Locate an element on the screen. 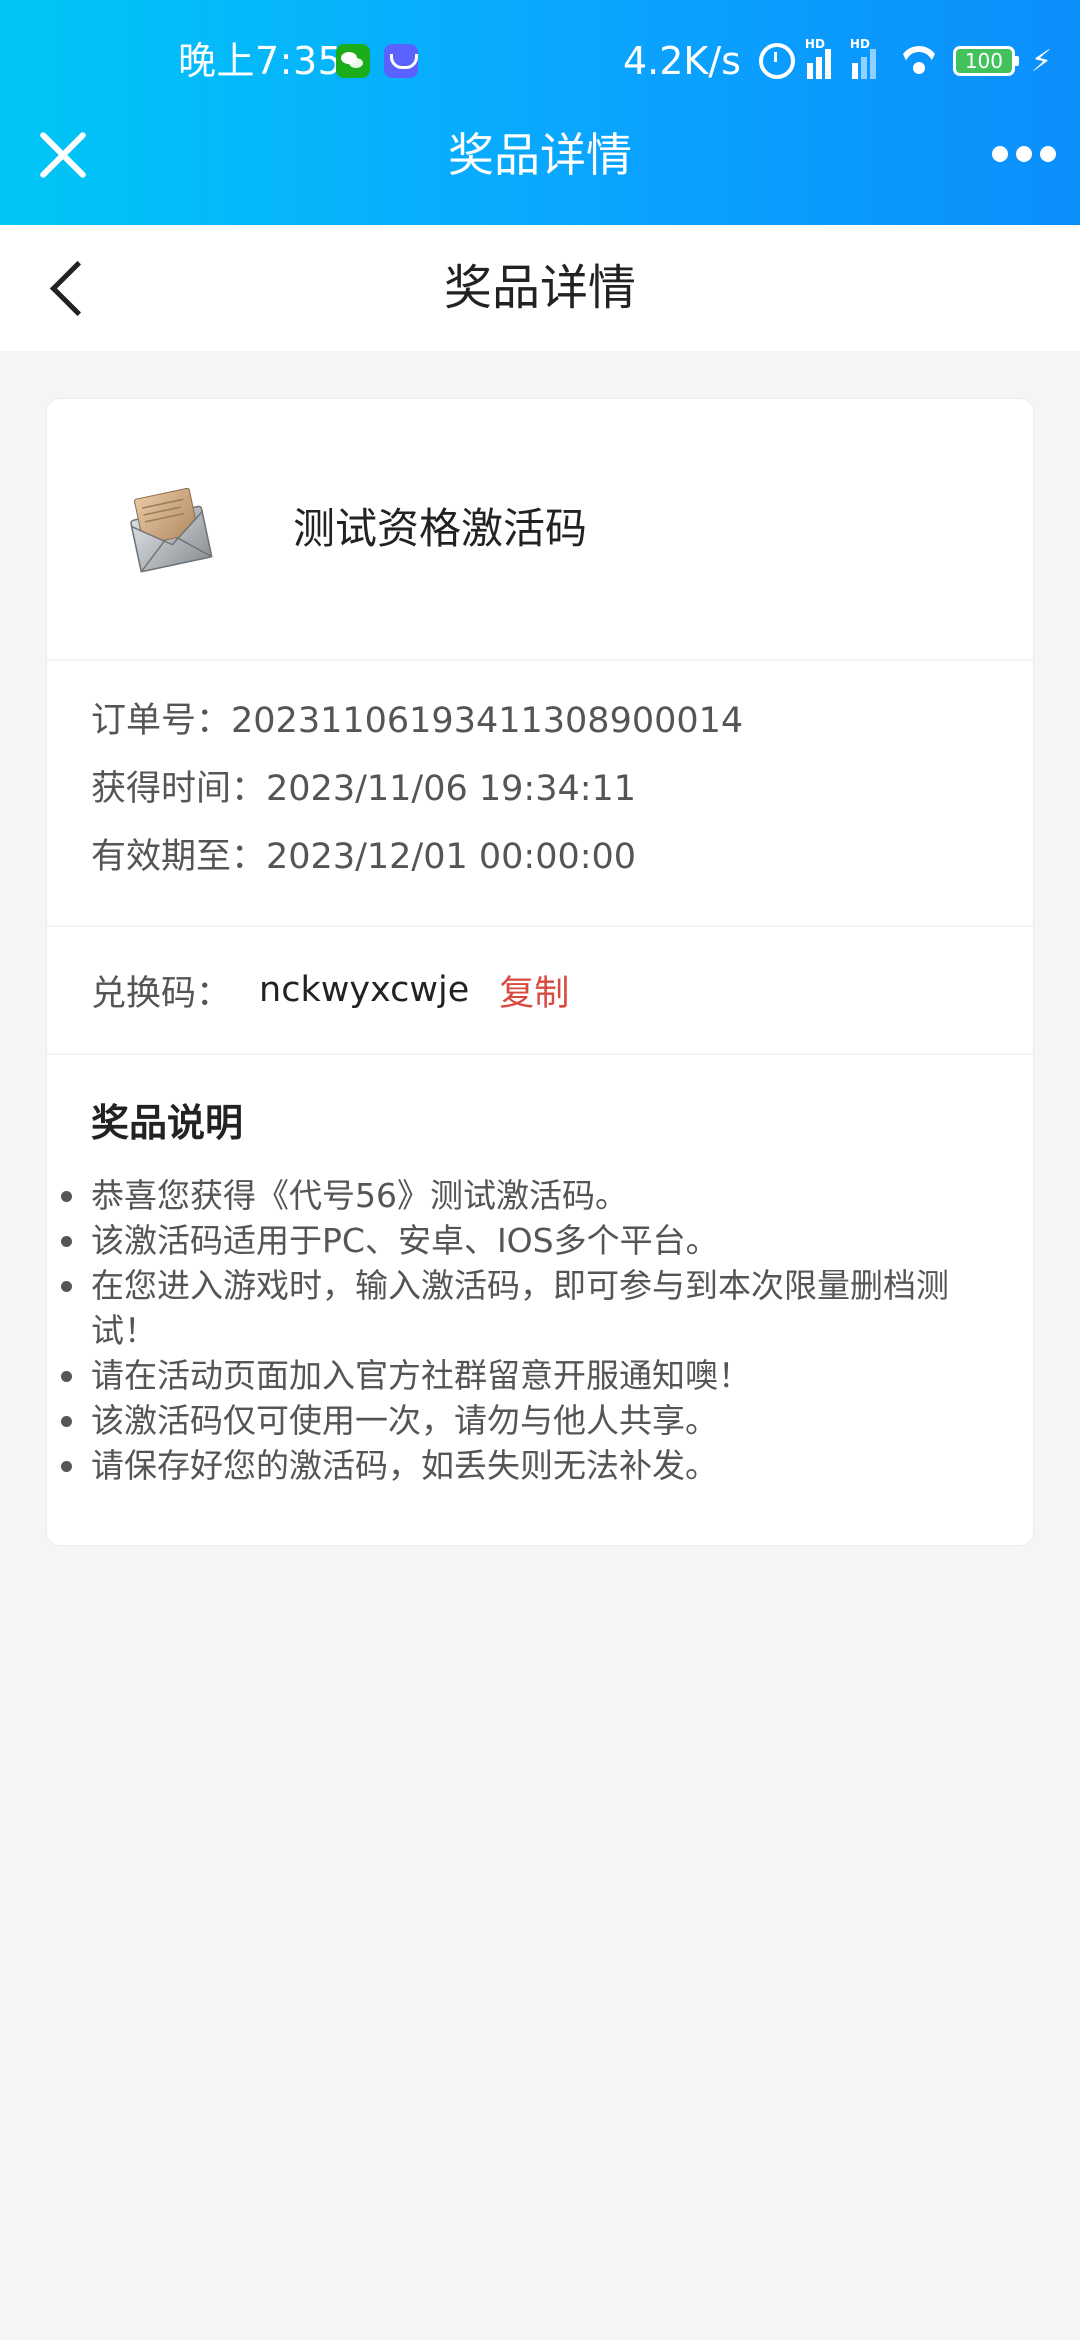  list-item: 请在活动页面加入官方社群留意开服通知噢！ is located at coordinates (547, 1375).